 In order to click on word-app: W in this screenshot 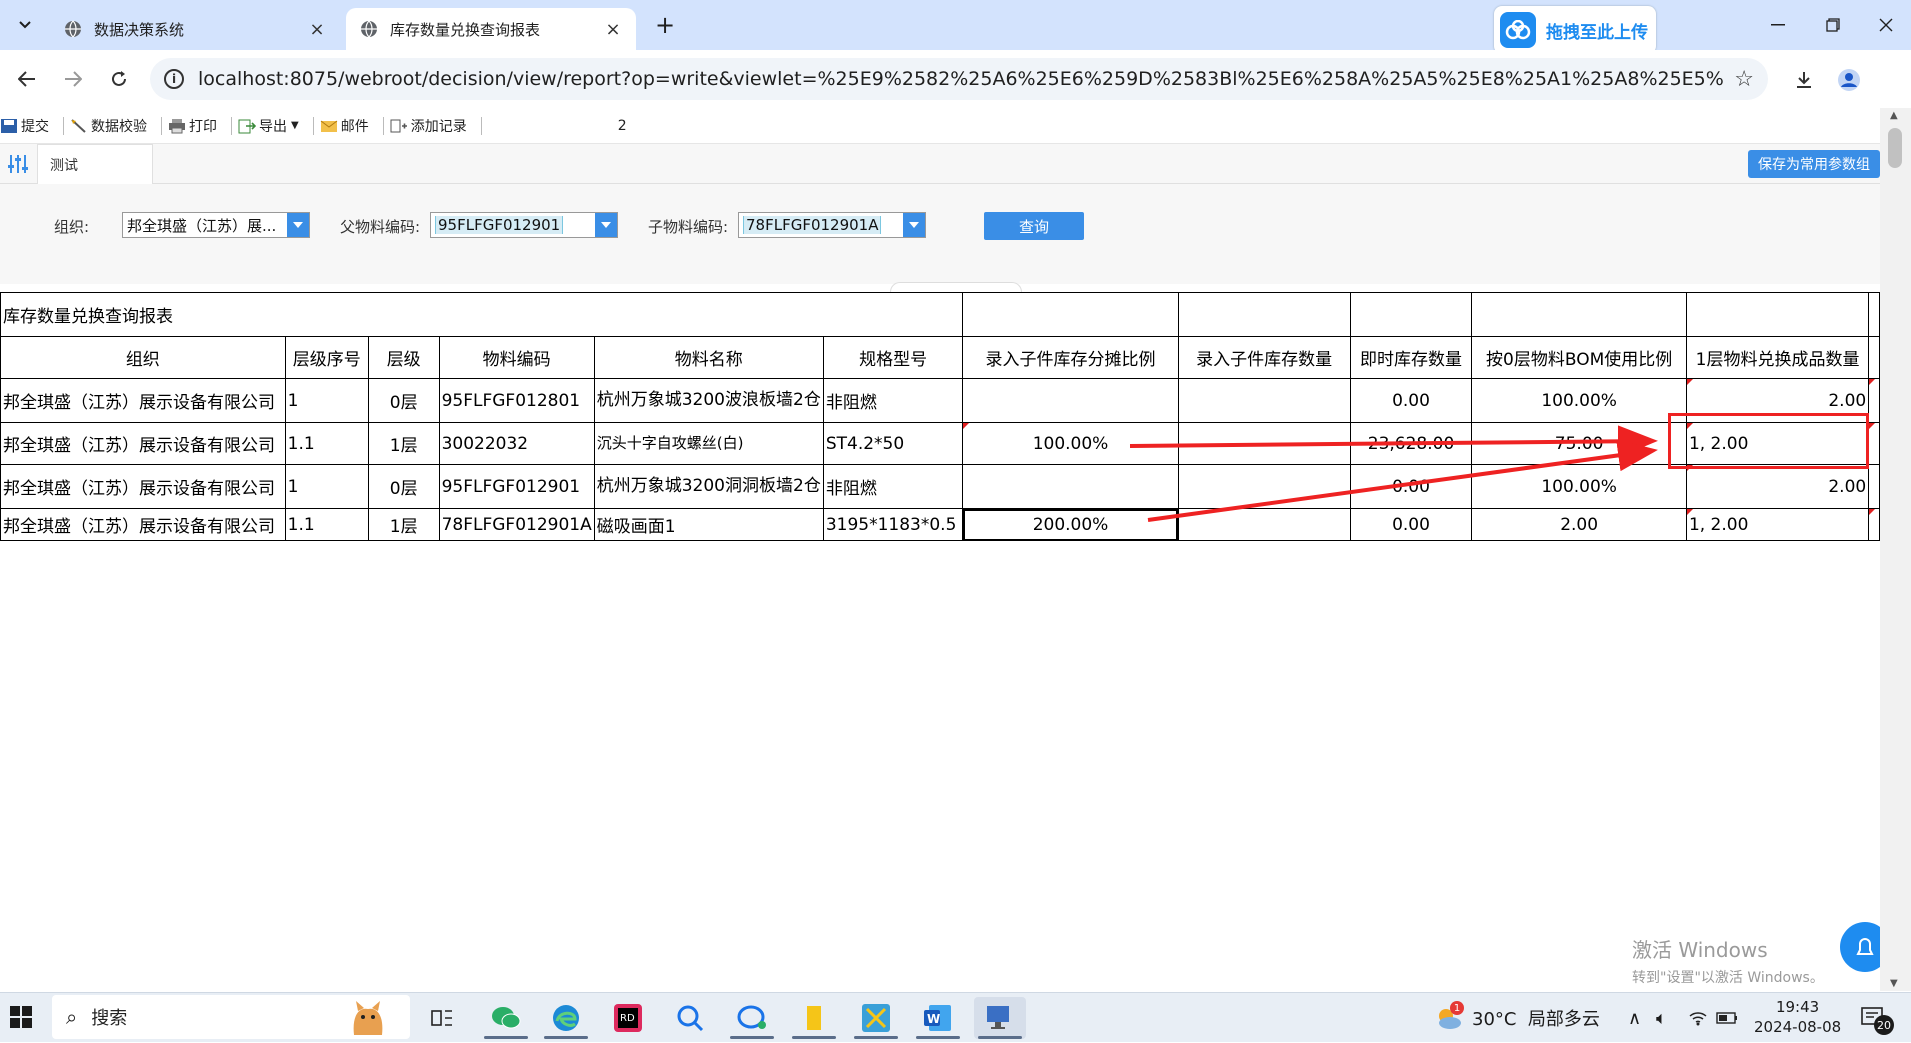, I will do `click(938, 1018)`.